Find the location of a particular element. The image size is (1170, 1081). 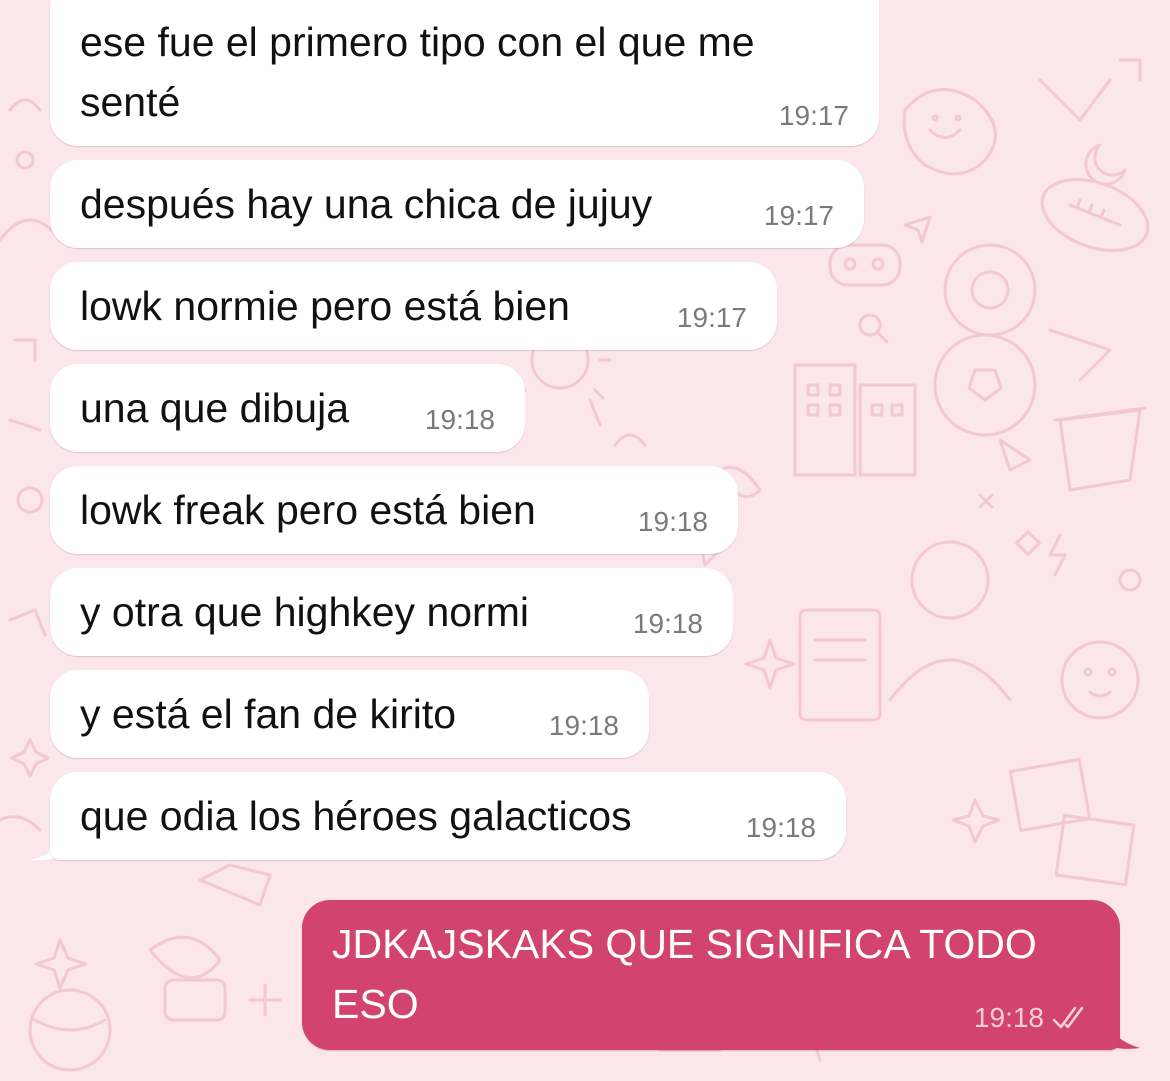

message-text-line: que odia los héroes galacticos is located at coordinates (356, 816).